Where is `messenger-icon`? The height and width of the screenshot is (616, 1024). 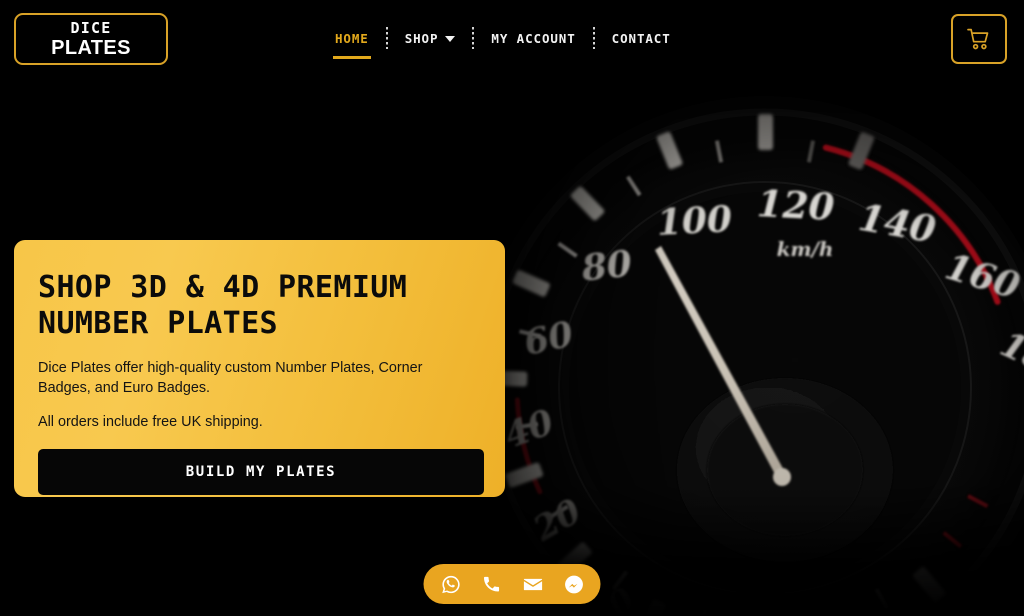 messenger-icon is located at coordinates (573, 584).